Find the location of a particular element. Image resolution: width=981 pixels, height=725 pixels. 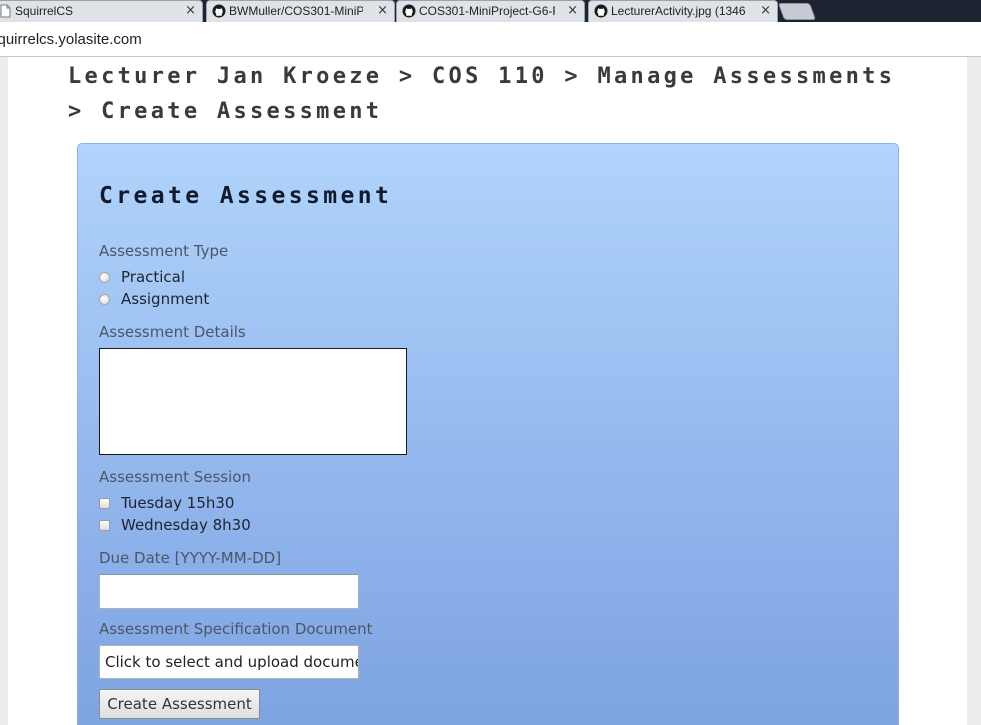

tab-cos301-miniproject: COS301-MiniProject-G6-P × is located at coordinates (490, 11).